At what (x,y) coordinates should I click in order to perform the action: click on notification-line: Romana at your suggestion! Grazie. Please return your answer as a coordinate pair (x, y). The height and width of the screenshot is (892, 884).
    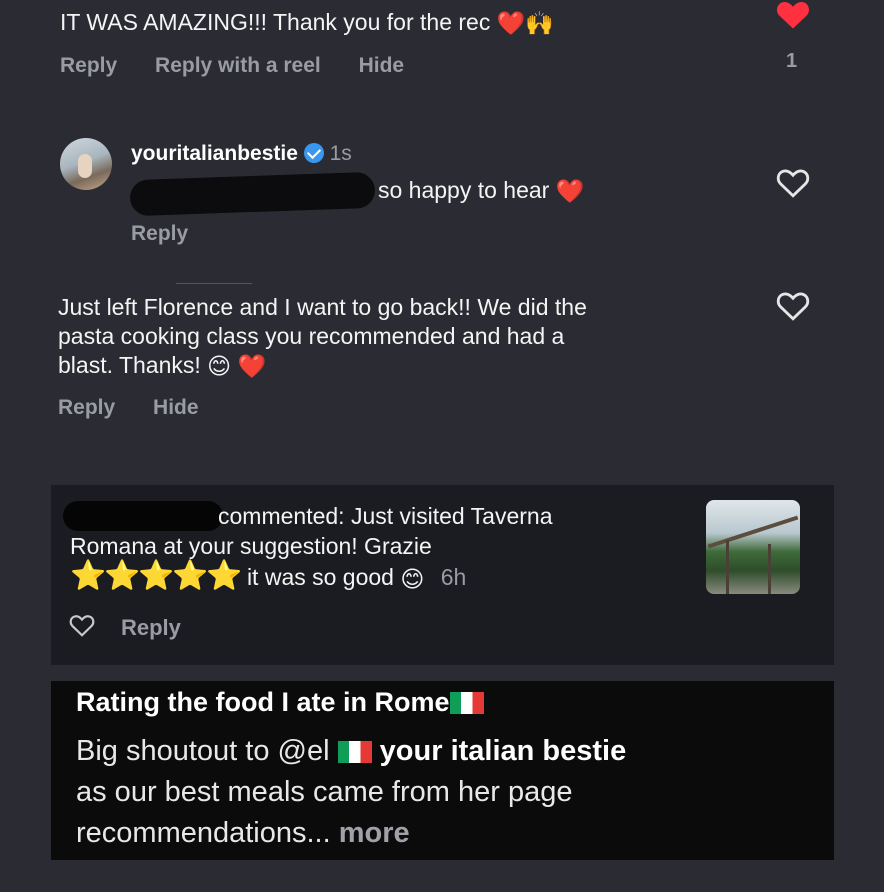
    Looking at the image, I should click on (251, 546).